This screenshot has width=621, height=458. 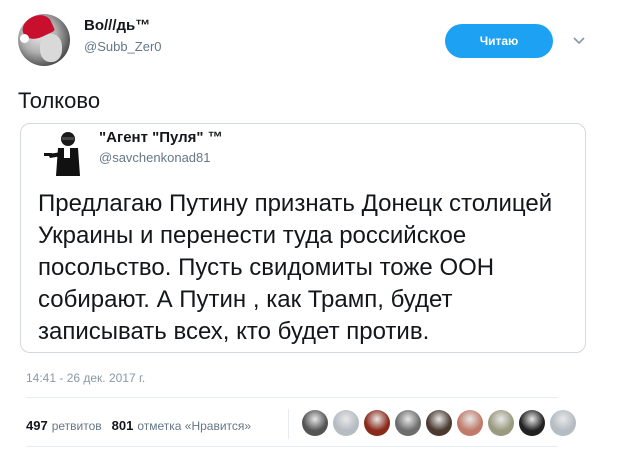 I want to click on avatar-face, so click(x=51, y=48).